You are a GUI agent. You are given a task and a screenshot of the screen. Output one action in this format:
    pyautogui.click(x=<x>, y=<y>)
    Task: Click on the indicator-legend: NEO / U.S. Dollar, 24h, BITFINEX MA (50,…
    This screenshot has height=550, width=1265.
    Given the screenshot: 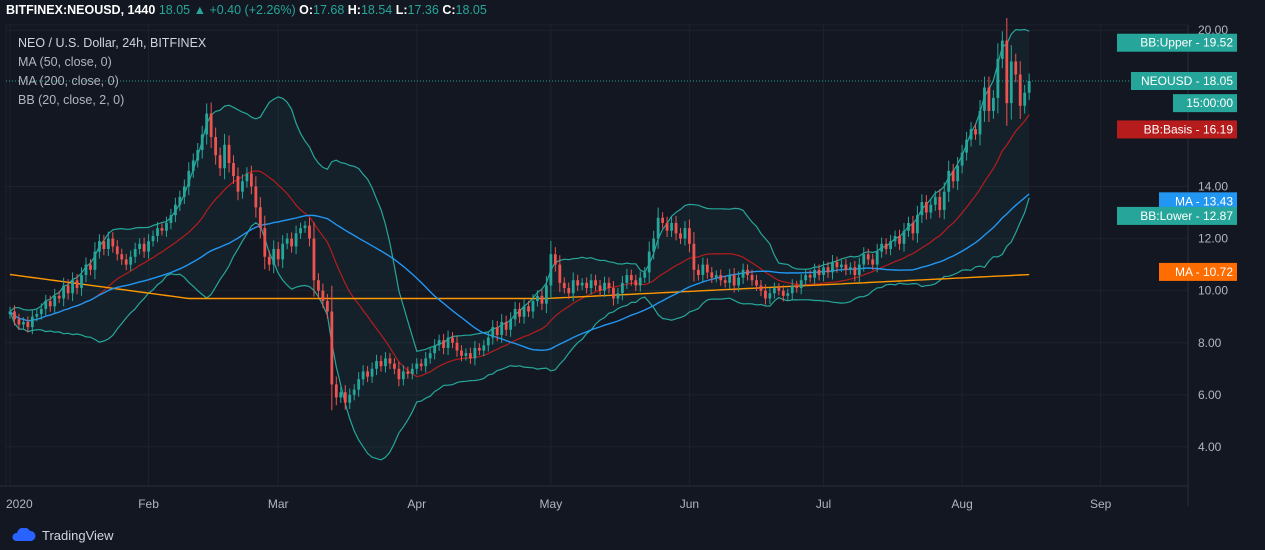 What is the action you would take?
    pyautogui.click(x=112, y=72)
    